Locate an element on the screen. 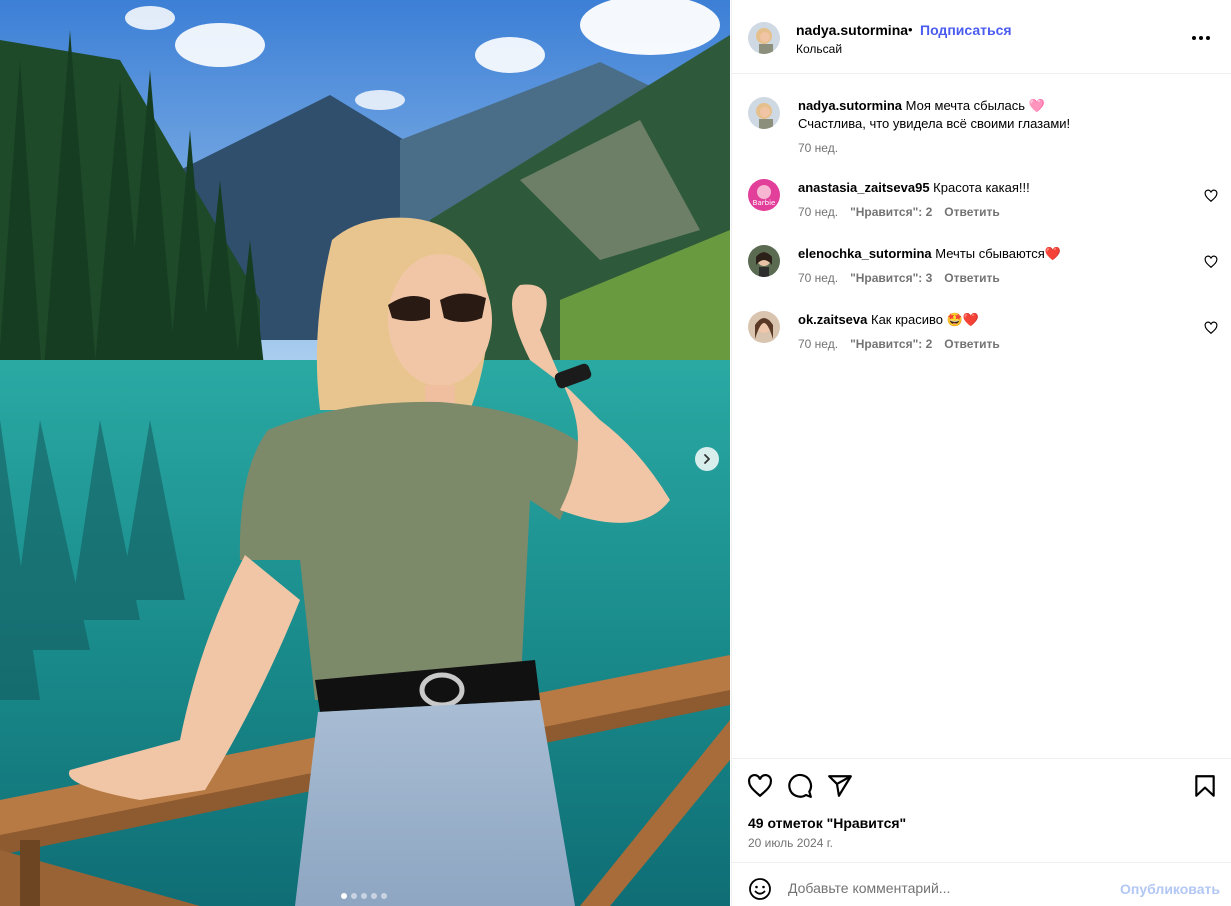 The width and height of the screenshot is (1231, 906). comment-text: ok.zaitseva Как красиво 🤩❤️ is located at coordinates (993, 320).